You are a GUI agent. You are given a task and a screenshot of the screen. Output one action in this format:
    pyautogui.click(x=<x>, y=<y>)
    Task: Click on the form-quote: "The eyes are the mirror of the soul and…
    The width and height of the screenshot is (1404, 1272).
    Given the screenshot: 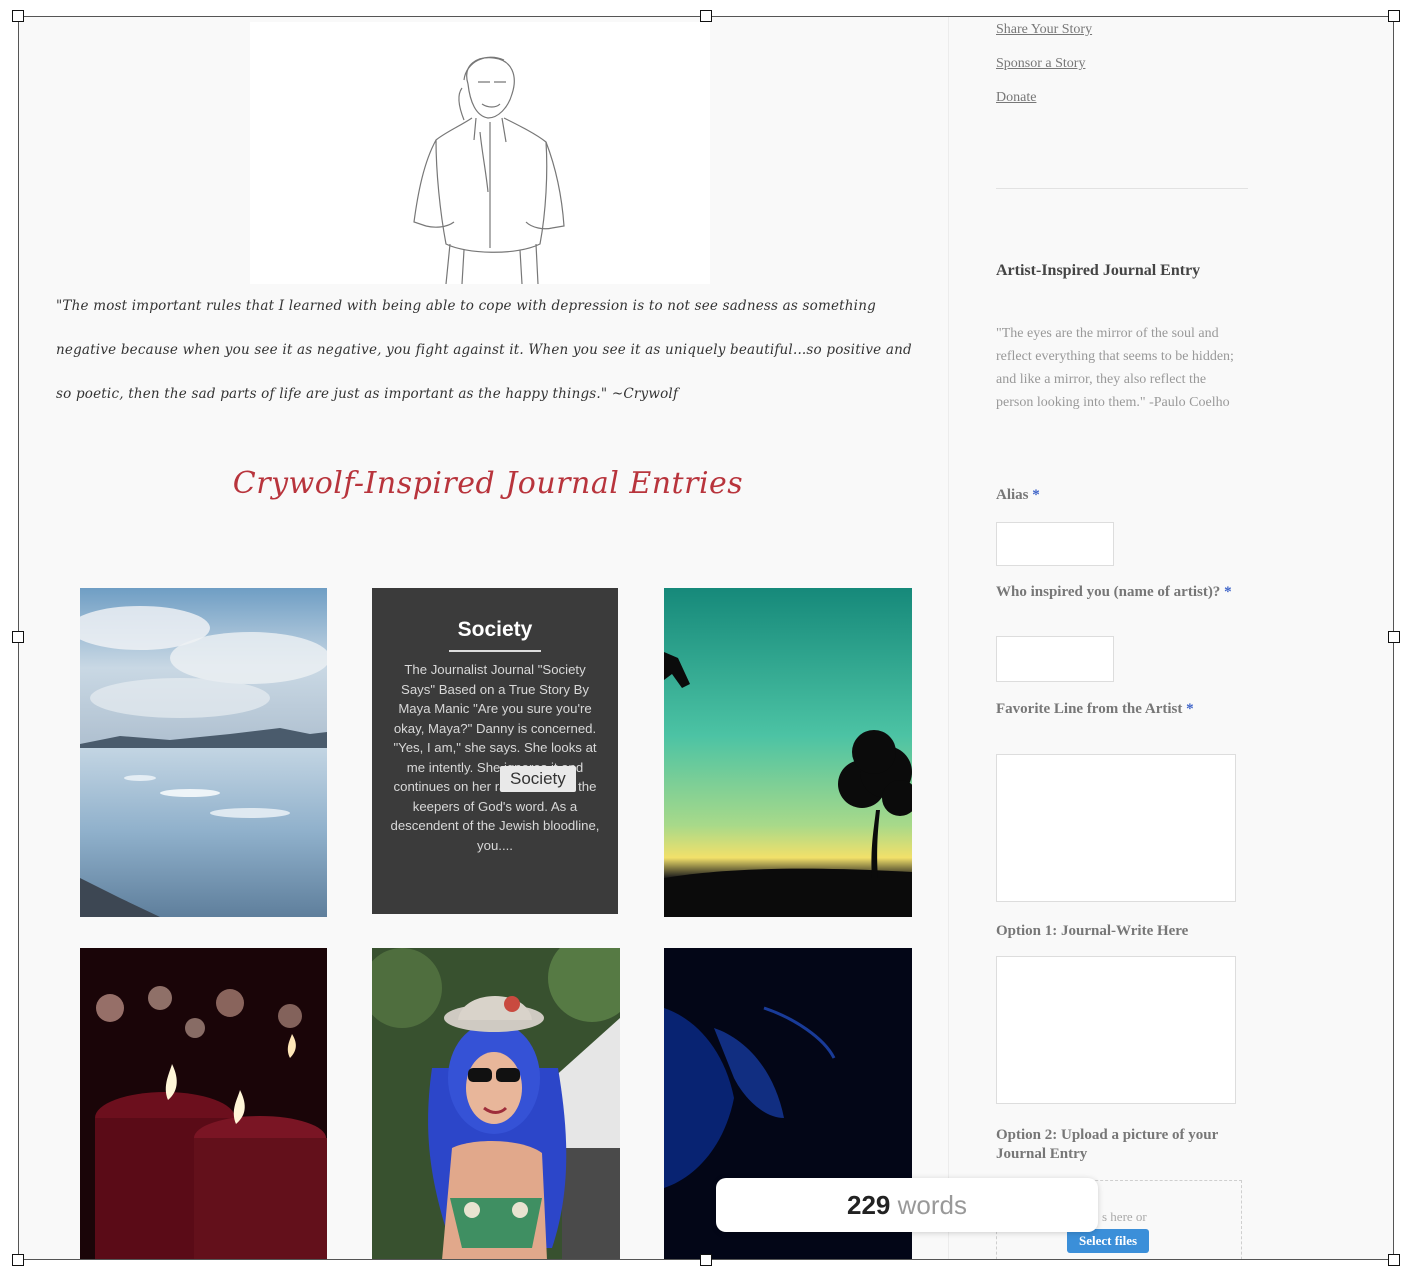 What is the action you would take?
    pyautogui.click(x=1115, y=368)
    